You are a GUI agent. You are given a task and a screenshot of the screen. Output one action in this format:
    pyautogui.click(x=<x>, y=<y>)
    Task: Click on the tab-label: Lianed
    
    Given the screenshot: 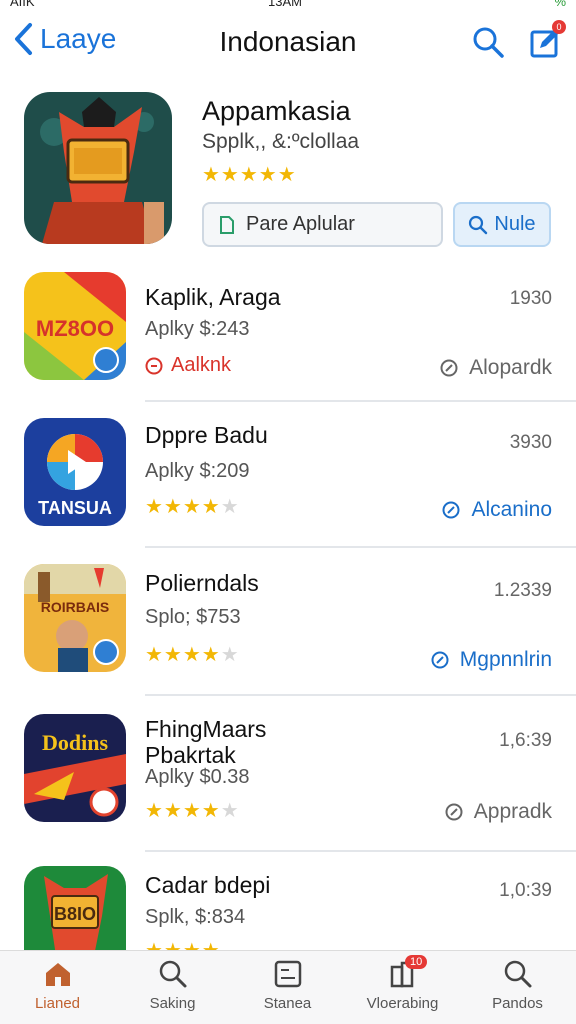 What is the action you would take?
    pyautogui.click(x=57, y=1003)
    